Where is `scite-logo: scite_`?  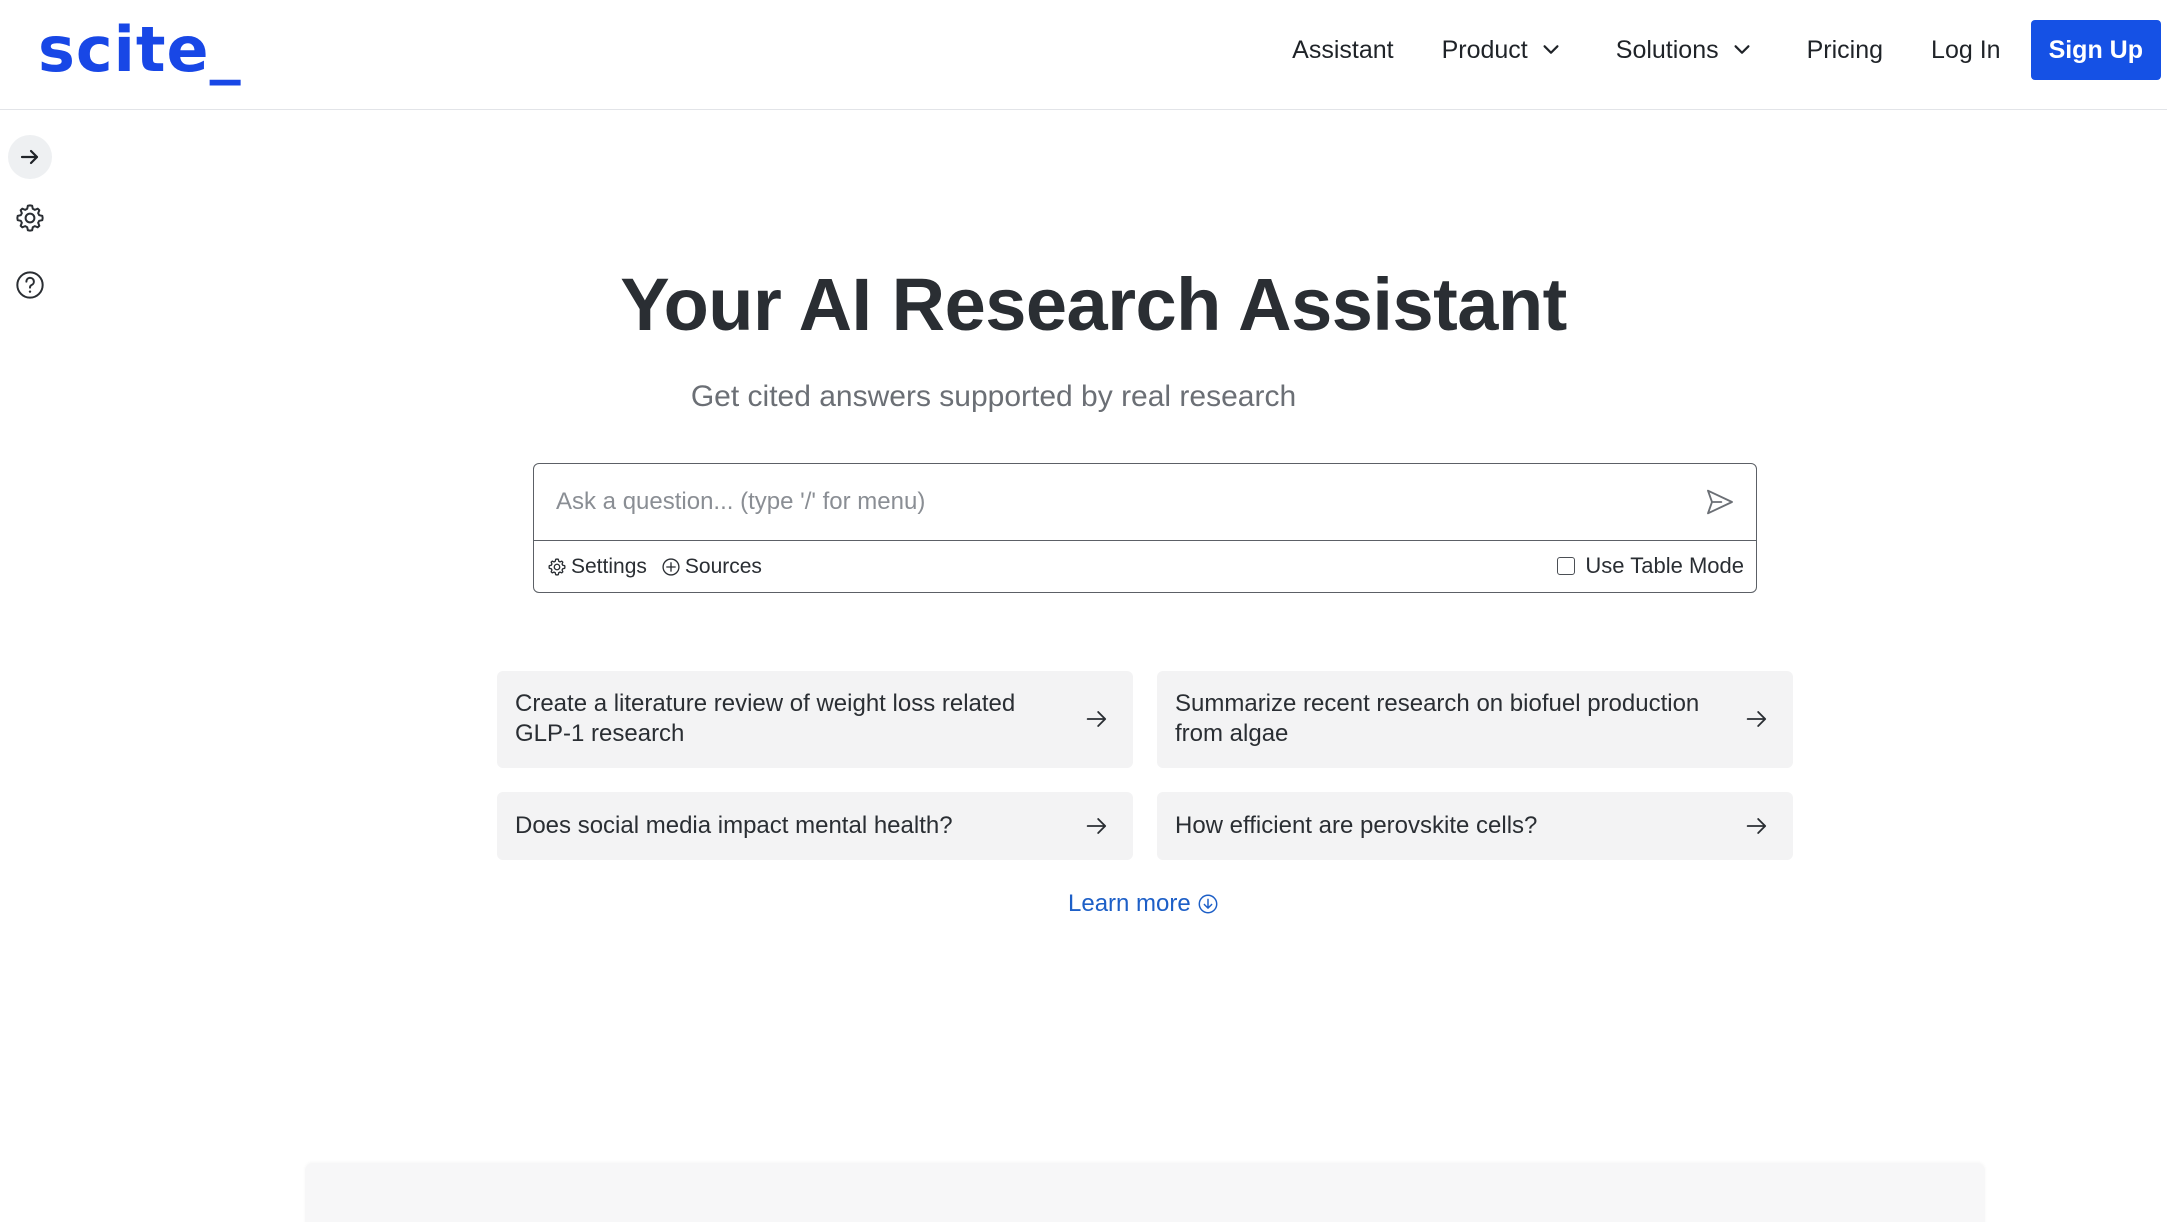 scite-logo: scite_ is located at coordinates (140, 50).